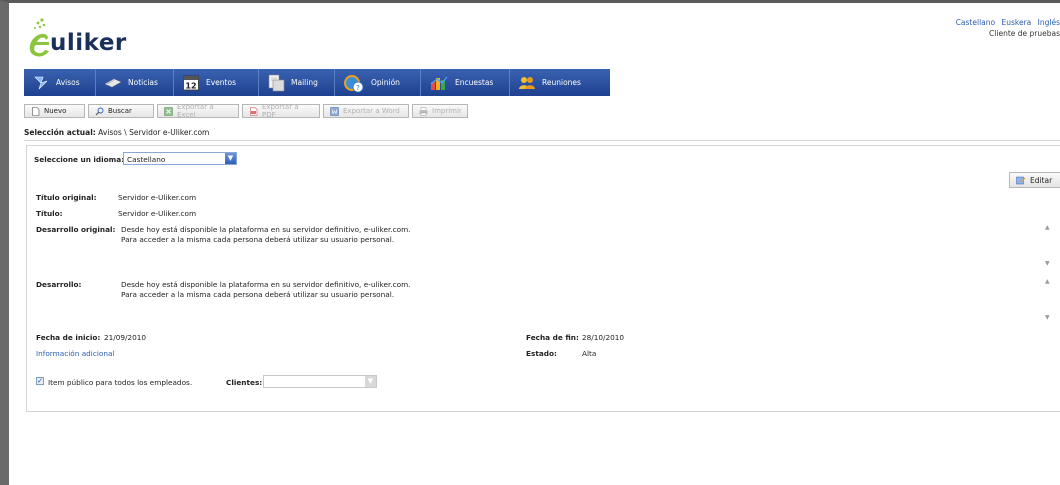 The image size is (1060, 485). Describe the element at coordinates (66, 197) in the screenshot. I see `titulo-original-label: Título original:` at that location.